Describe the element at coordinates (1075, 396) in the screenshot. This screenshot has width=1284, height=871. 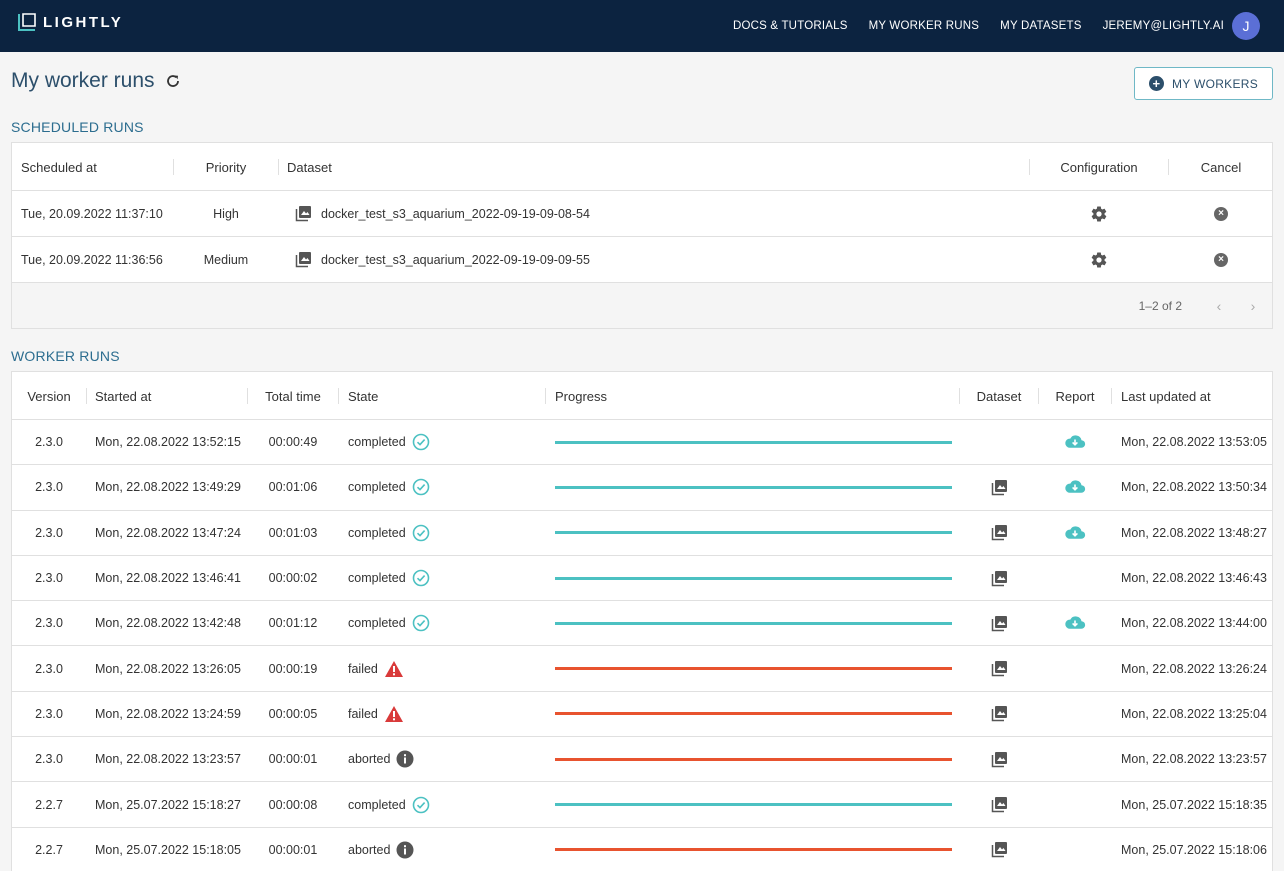
I see `header-report: Report` at that location.